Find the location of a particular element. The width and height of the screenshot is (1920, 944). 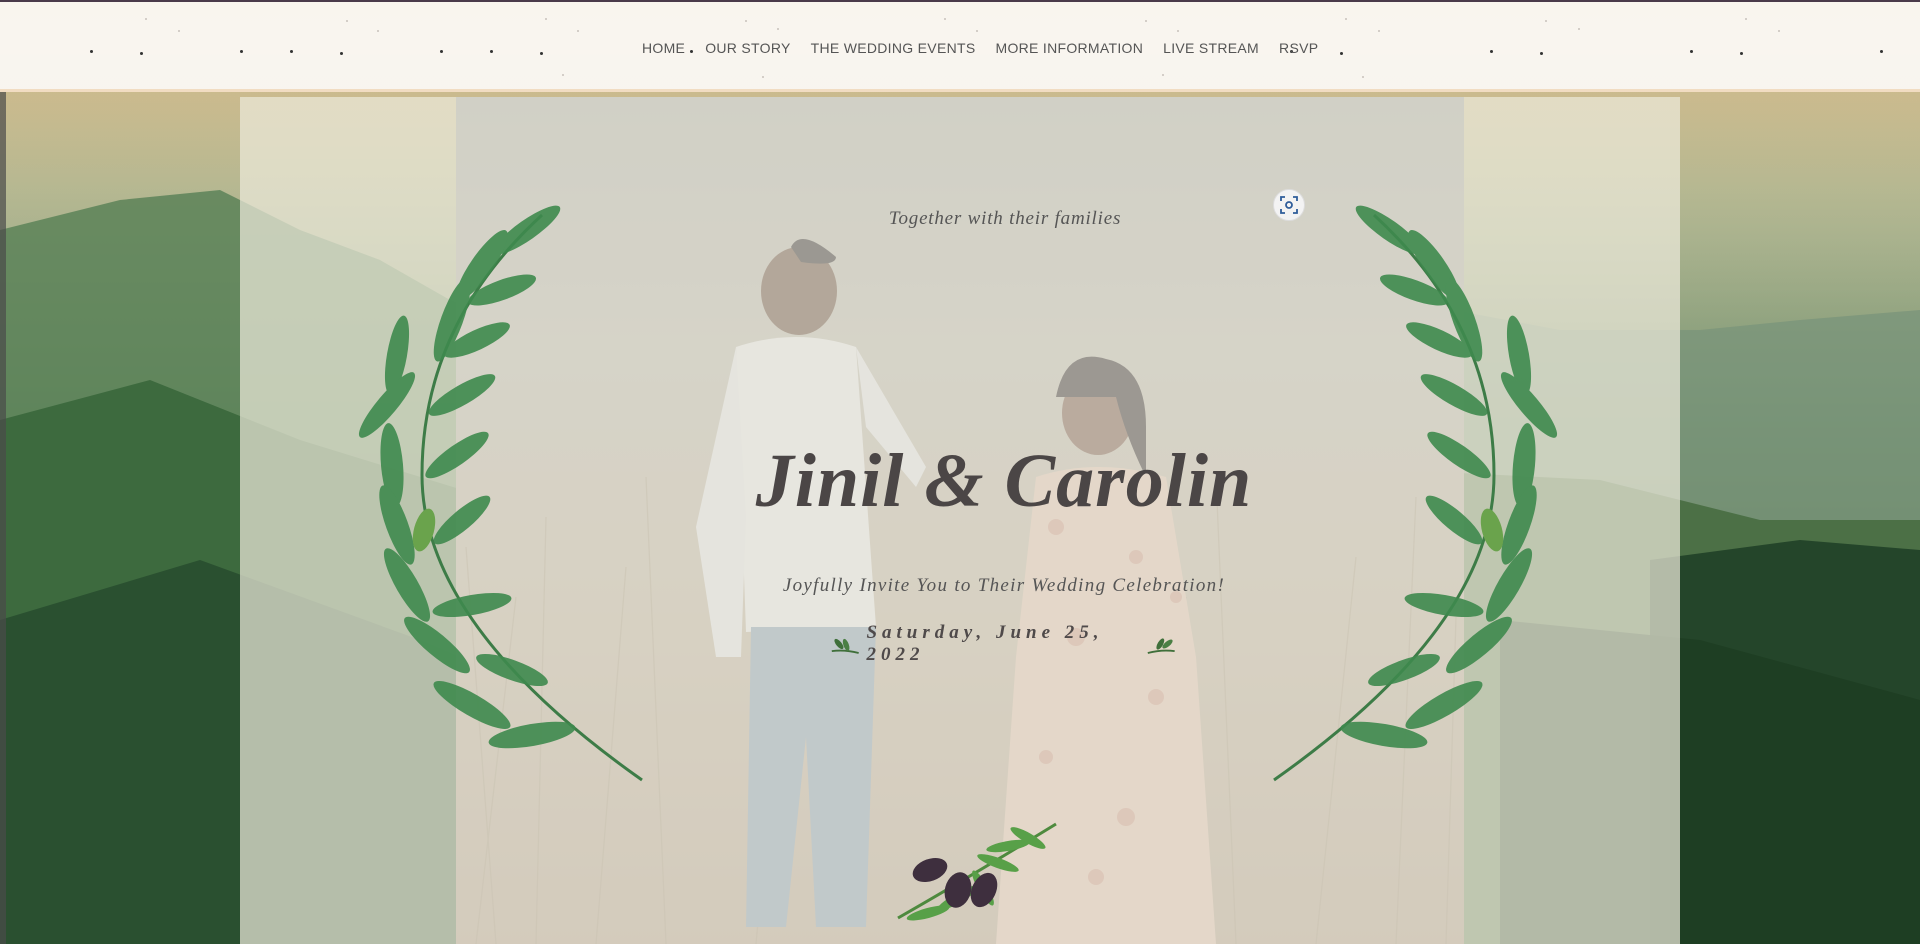

hero-tagline: Together with their families is located at coordinates (1005, 218).